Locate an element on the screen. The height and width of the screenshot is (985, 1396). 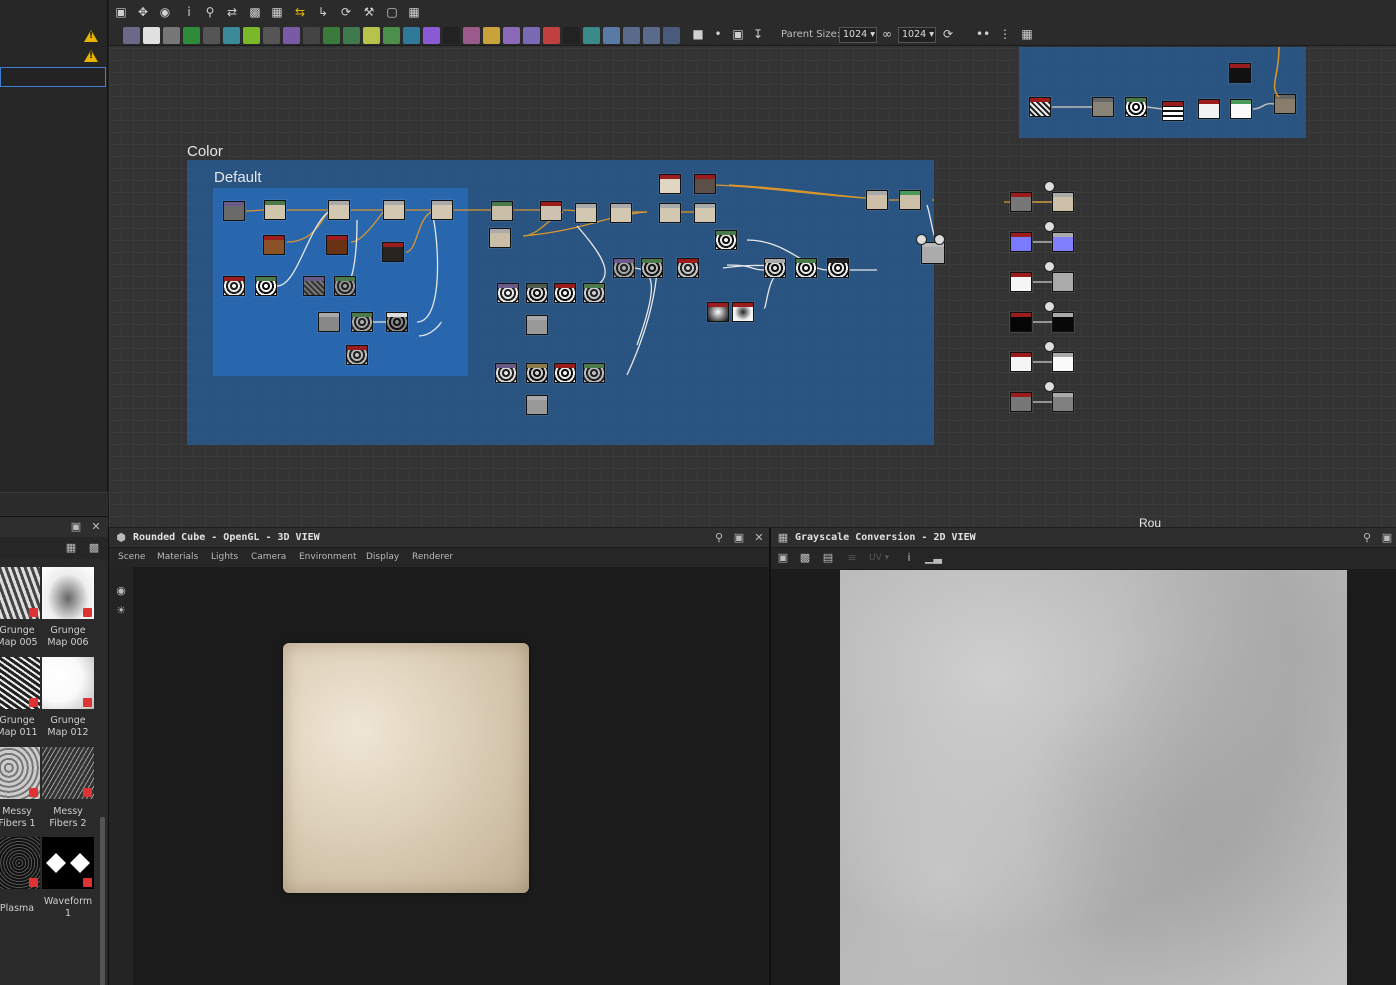
align-icon: ▩ is located at coordinates (255, 12).